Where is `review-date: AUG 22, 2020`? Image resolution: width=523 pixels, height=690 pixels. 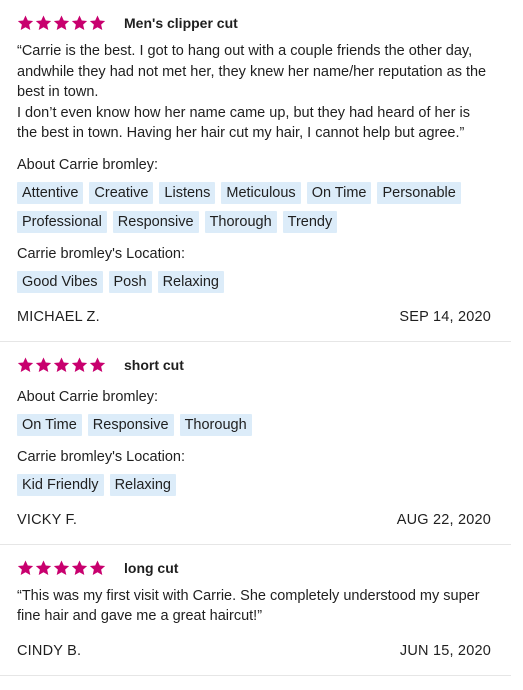
review-date: AUG 22, 2020 is located at coordinates (443, 519).